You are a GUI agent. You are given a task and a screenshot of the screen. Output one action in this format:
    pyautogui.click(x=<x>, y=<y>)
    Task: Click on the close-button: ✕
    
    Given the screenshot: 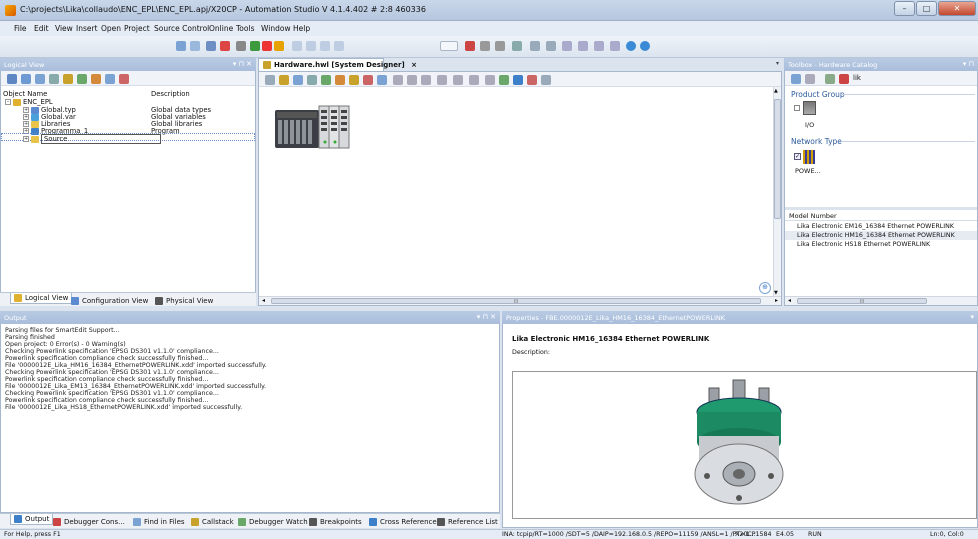 What is the action you would take?
    pyautogui.click(x=957, y=8)
    